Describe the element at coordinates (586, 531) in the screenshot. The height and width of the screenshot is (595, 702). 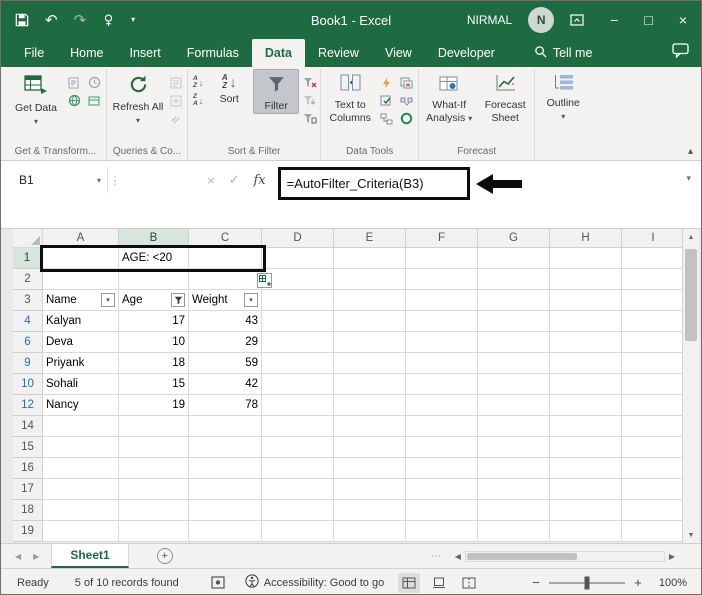
I see `cell-h19` at that location.